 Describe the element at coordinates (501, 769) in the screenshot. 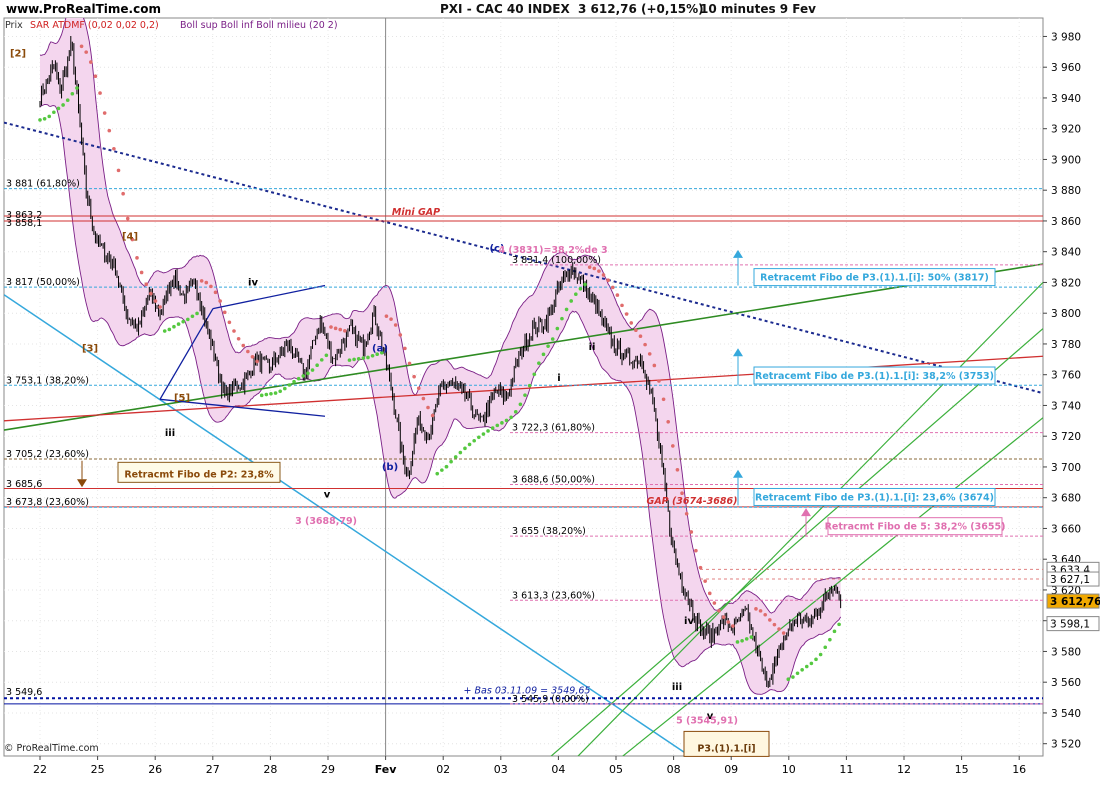

I see `x-tick-label: 03` at that location.